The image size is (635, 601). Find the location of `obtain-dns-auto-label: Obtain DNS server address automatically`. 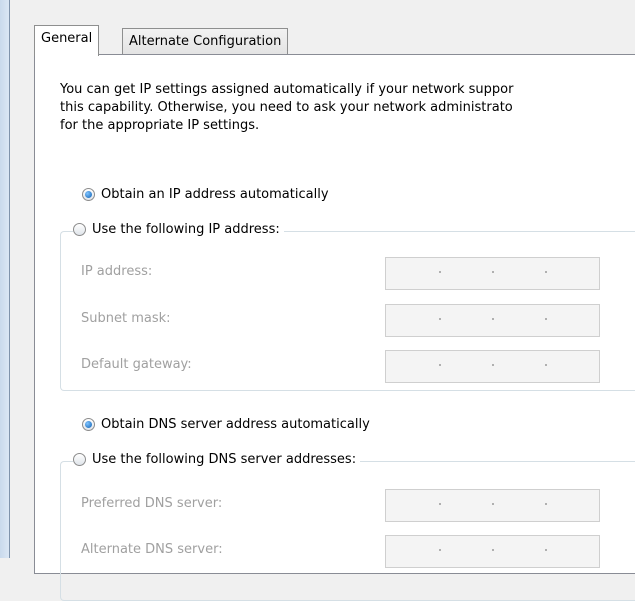

obtain-dns-auto-label: Obtain DNS server address automatically is located at coordinates (235, 424).